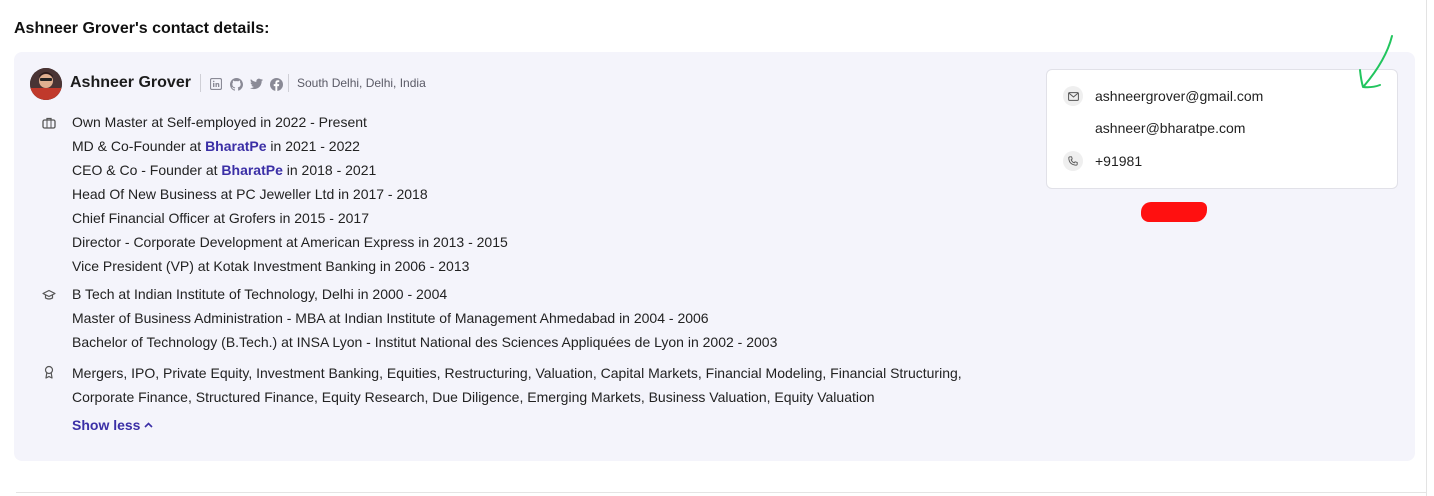  Describe the element at coordinates (1170, 128) in the screenshot. I see `email-secondary: ashneer@bharatpe.com` at that location.